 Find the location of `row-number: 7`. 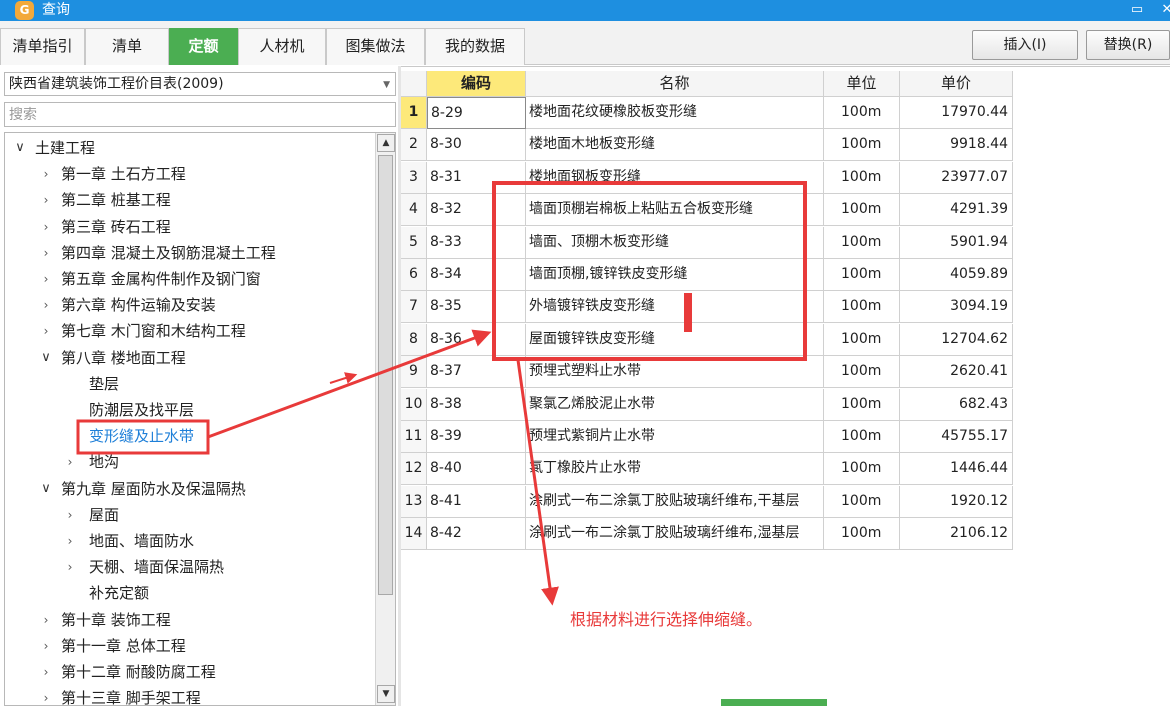

row-number: 7 is located at coordinates (414, 307).